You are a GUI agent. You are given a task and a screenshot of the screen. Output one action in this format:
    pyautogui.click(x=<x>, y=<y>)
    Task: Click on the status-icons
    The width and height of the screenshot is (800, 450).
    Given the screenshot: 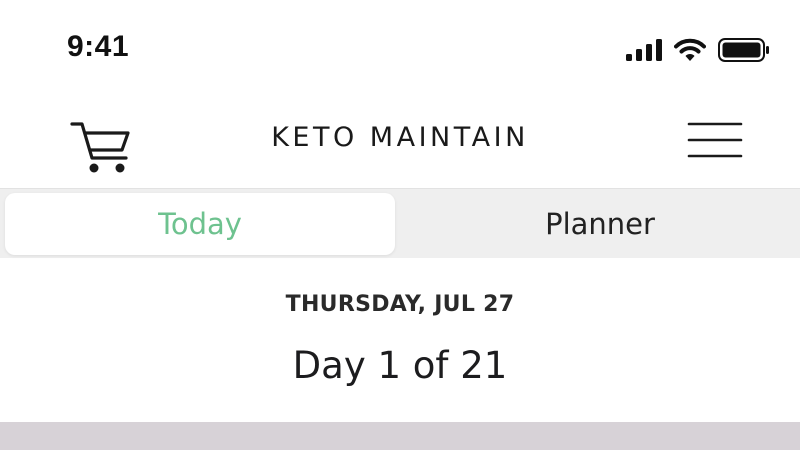 What is the action you would take?
    pyautogui.click(x=698, y=50)
    